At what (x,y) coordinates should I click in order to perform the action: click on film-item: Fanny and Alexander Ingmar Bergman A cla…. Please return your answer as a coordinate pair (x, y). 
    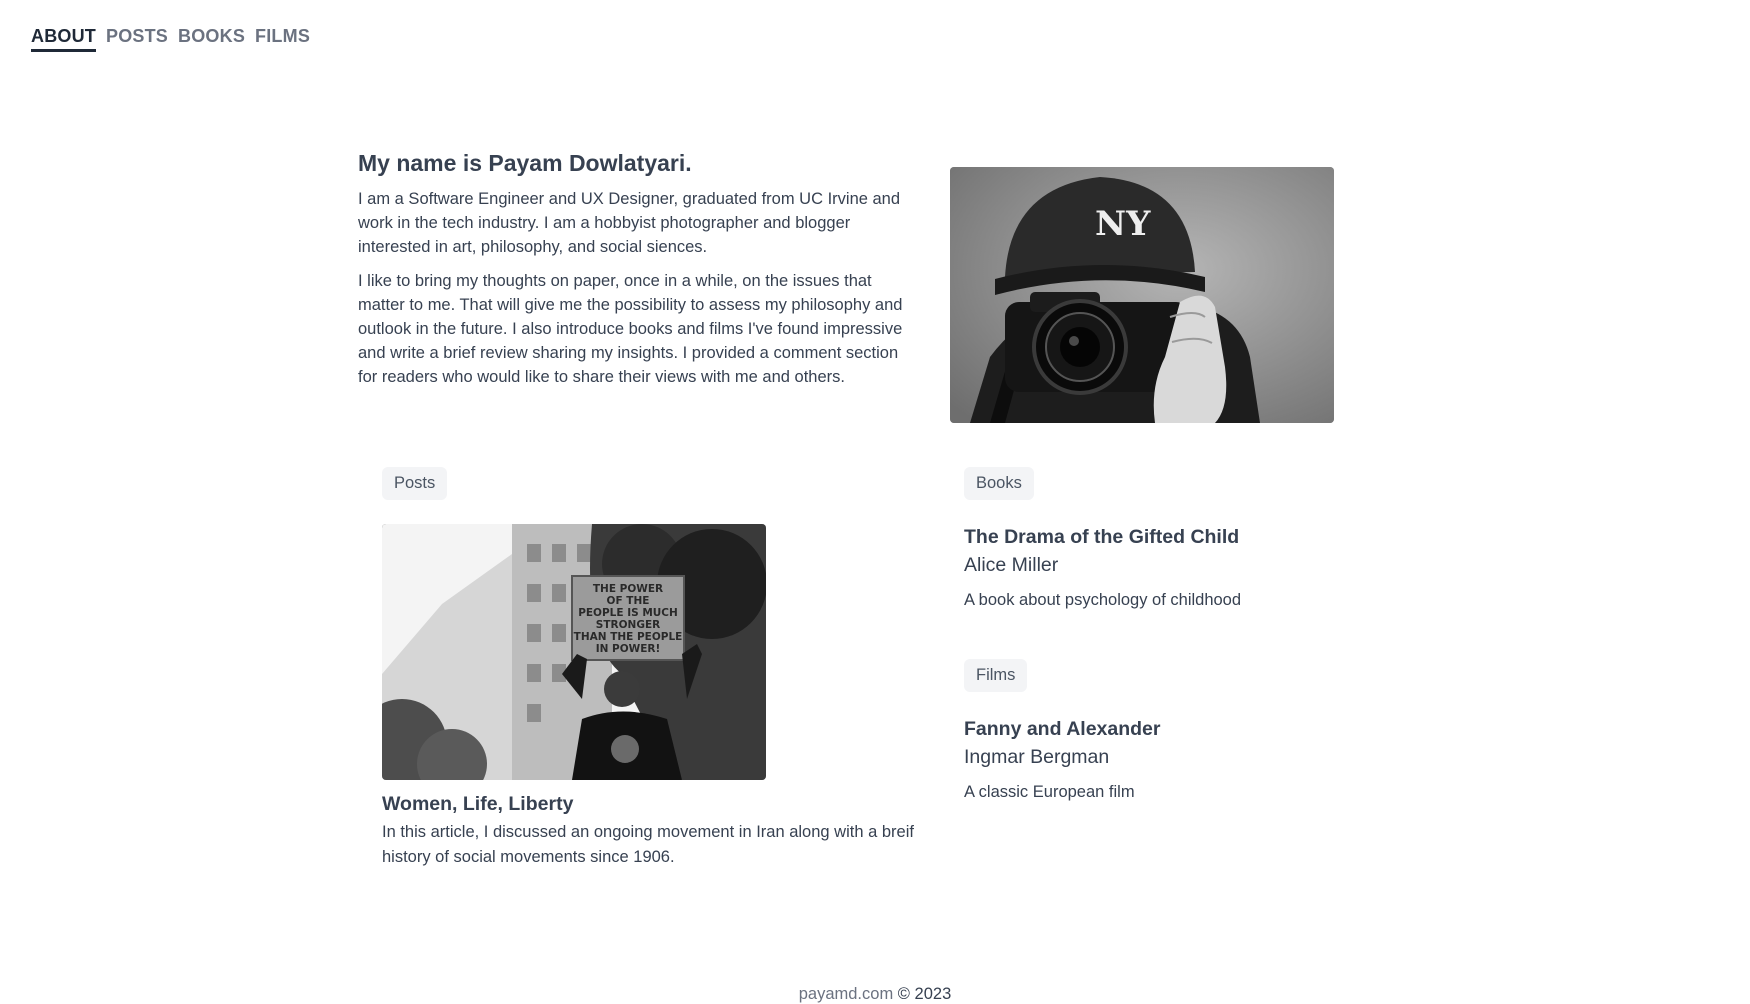
    Looking at the image, I should click on (1174, 760).